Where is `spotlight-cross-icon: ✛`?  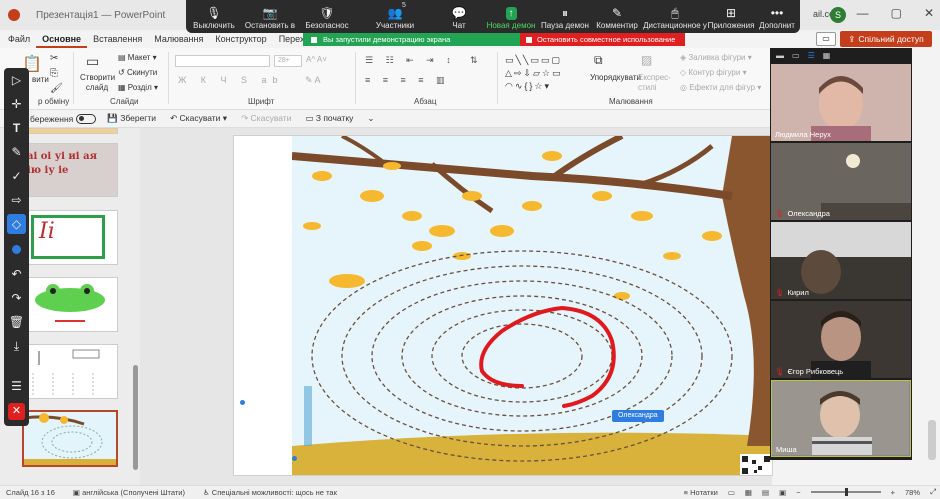
spotlight-cross-icon: ✛ is located at coordinates (16, 104).